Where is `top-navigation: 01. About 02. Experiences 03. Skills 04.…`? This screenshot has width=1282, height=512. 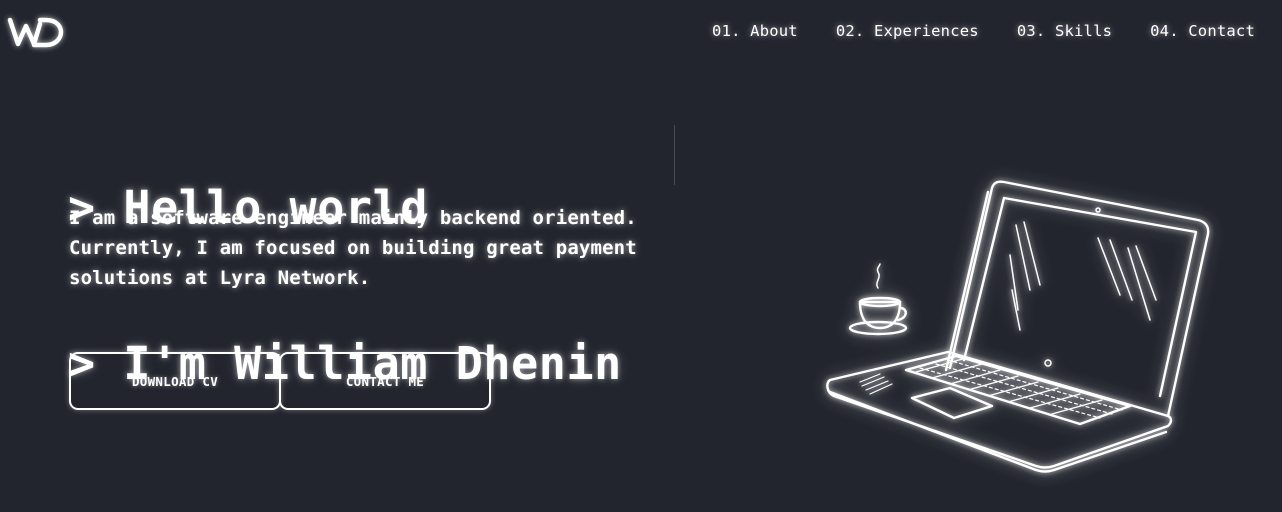 top-navigation: 01. About 02. Experiences 03. Skills 04.… is located at coordinates (964, 31).